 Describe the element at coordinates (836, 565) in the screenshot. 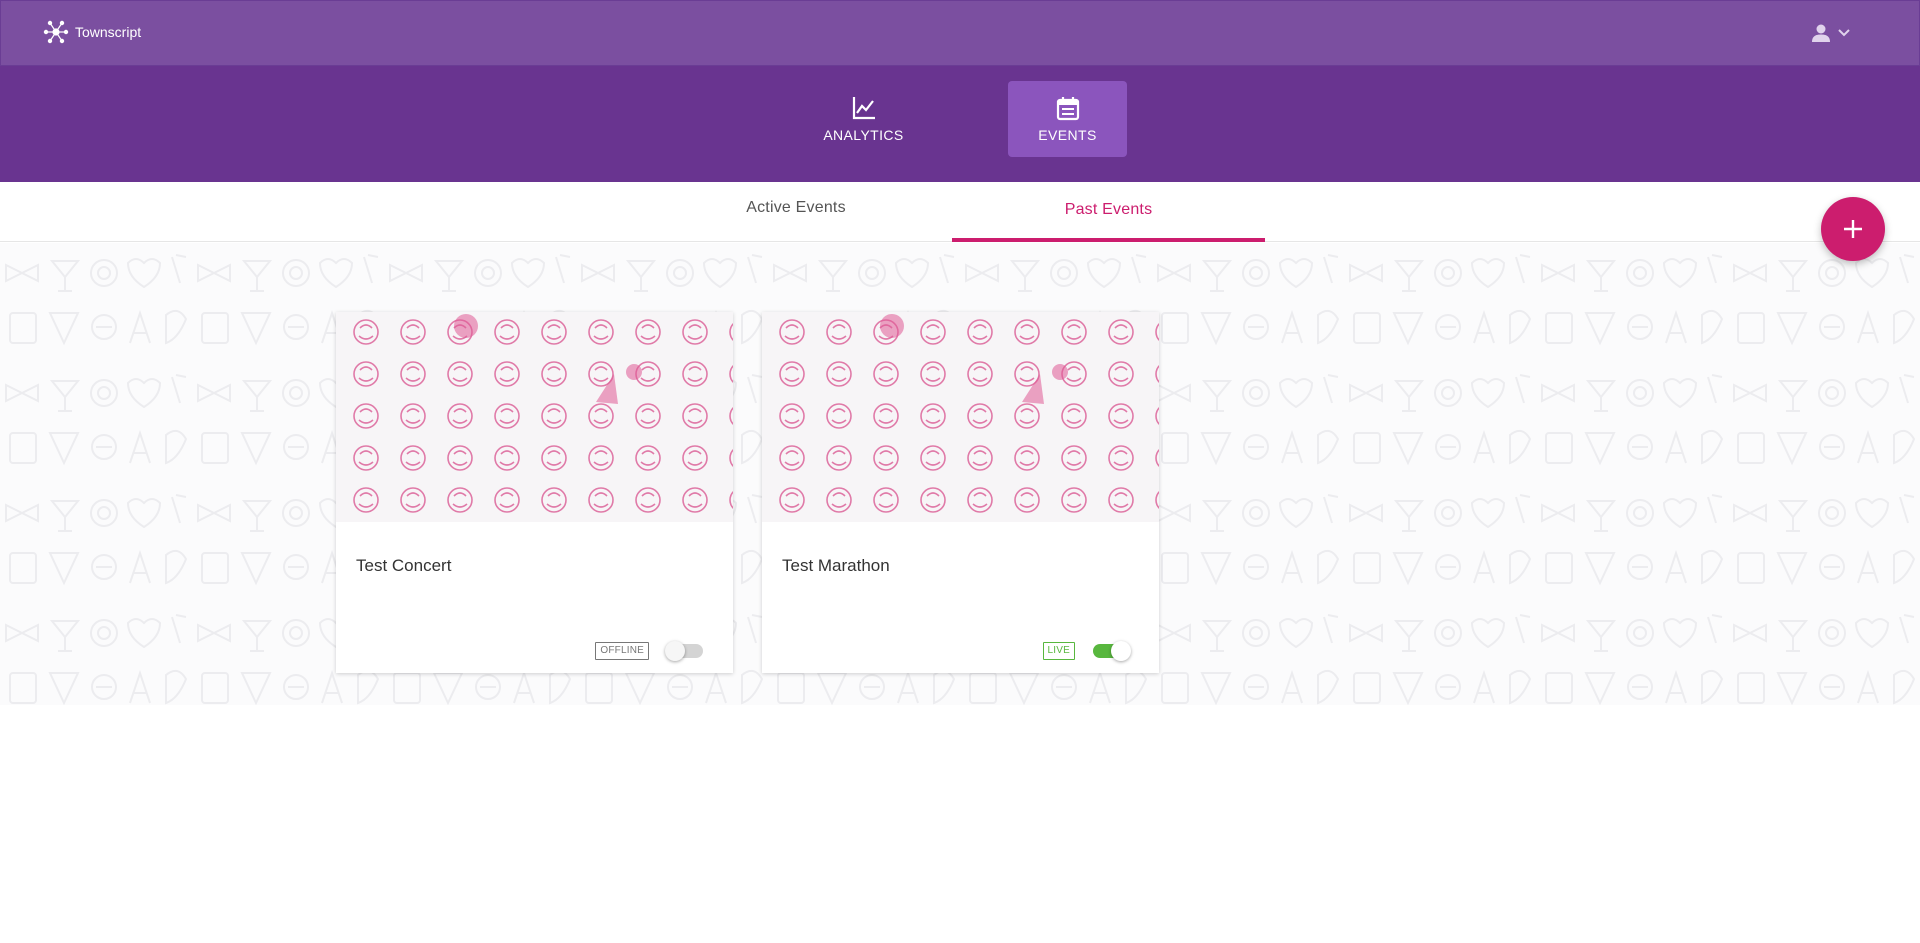

I see `event-title: Test Marathon` at that location.